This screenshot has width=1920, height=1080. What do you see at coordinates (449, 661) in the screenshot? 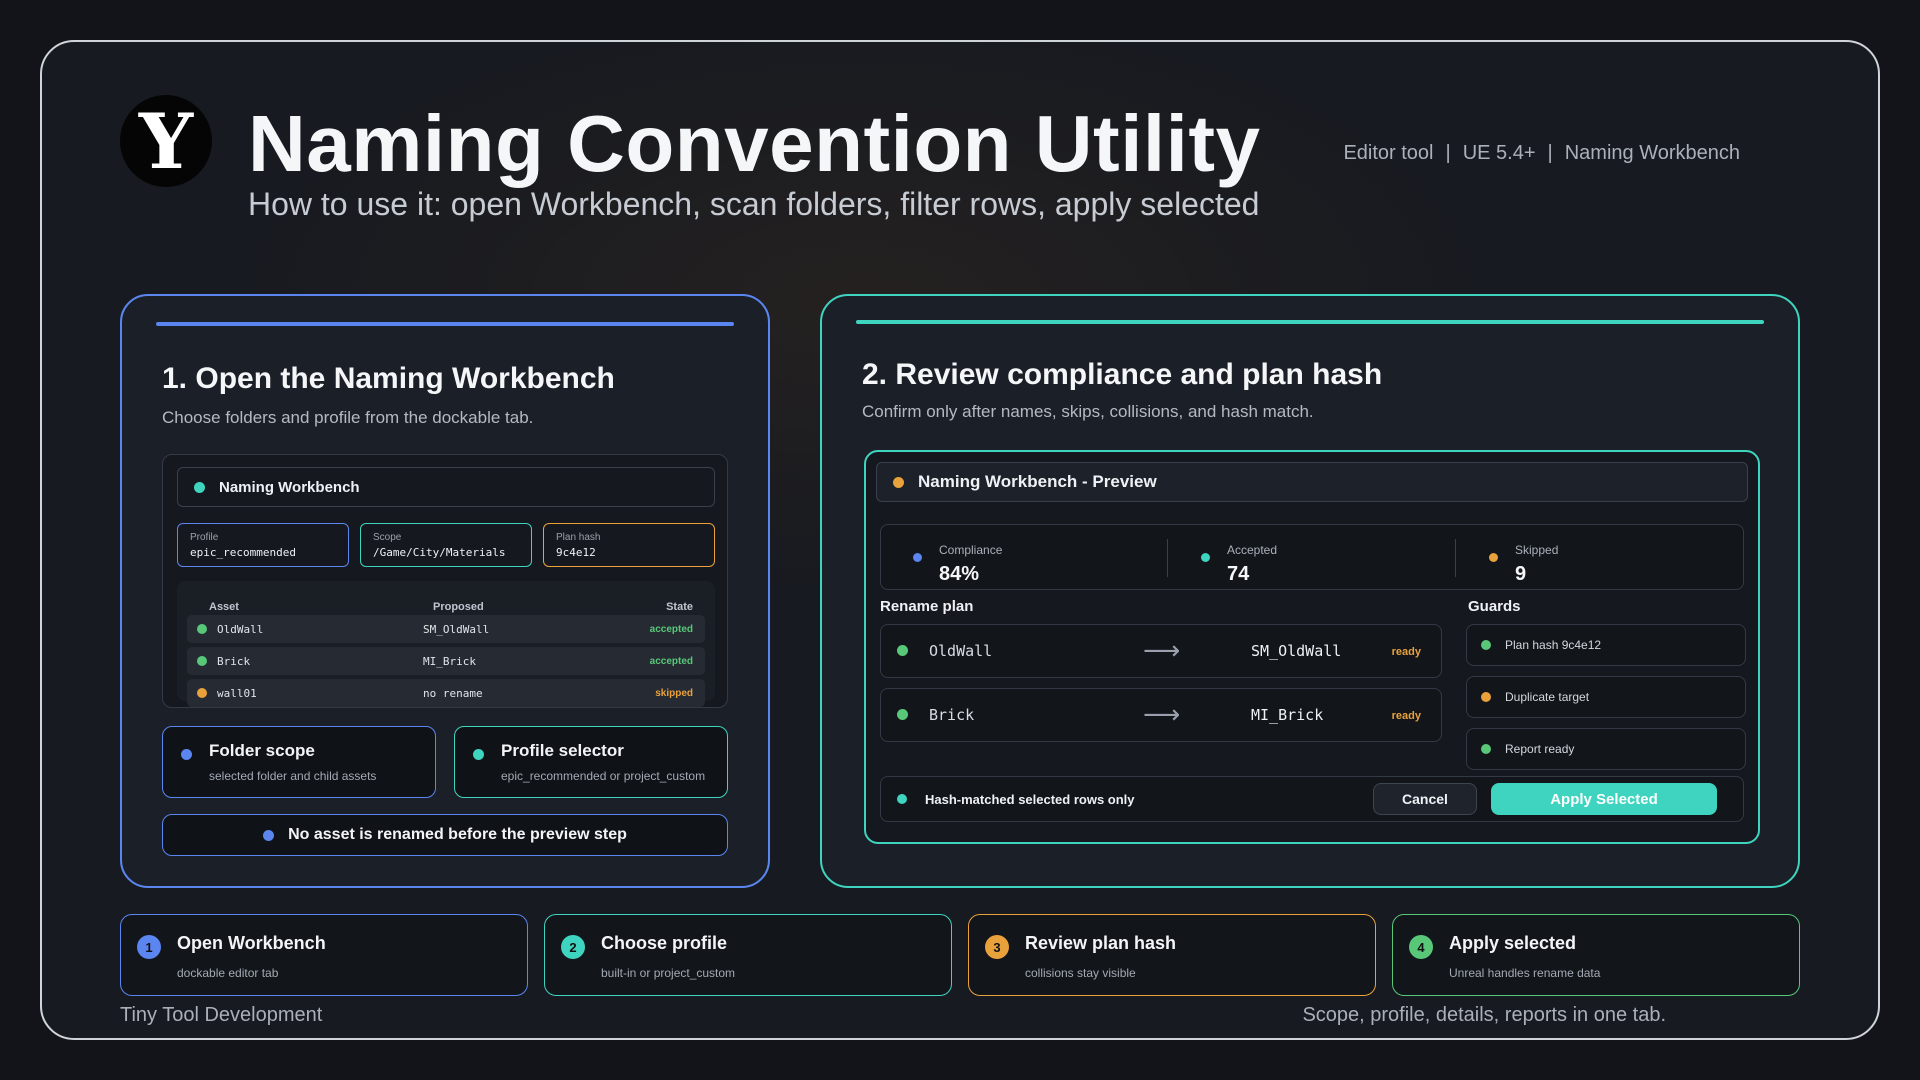
I see `cell-proposed: MI_Brick` at bounding box center [449, 661].